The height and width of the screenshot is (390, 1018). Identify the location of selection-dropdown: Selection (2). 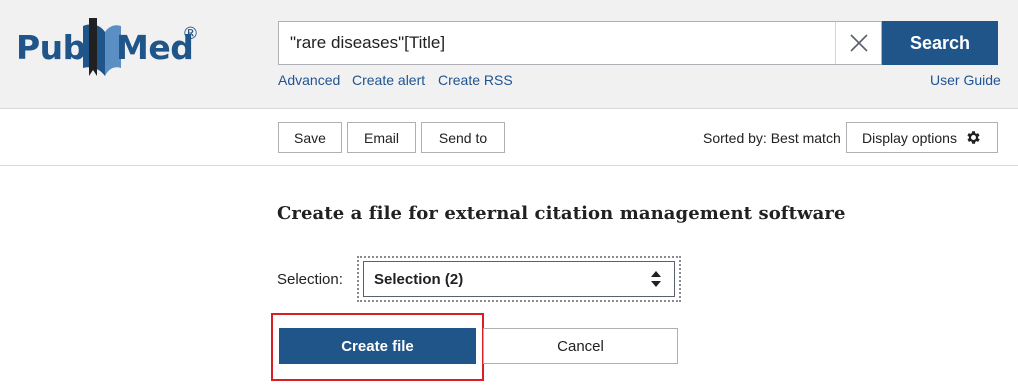
(519, 279).